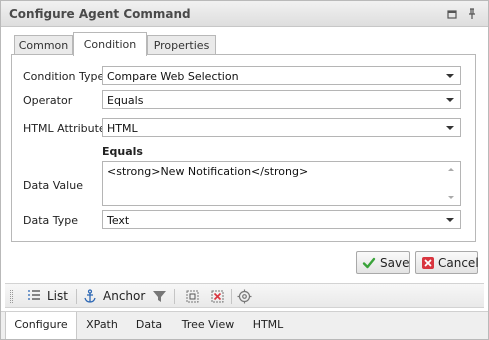 The height and width of the screenshot is (340, 489). I want to click on tab-html: HTML, so click(268, 325).